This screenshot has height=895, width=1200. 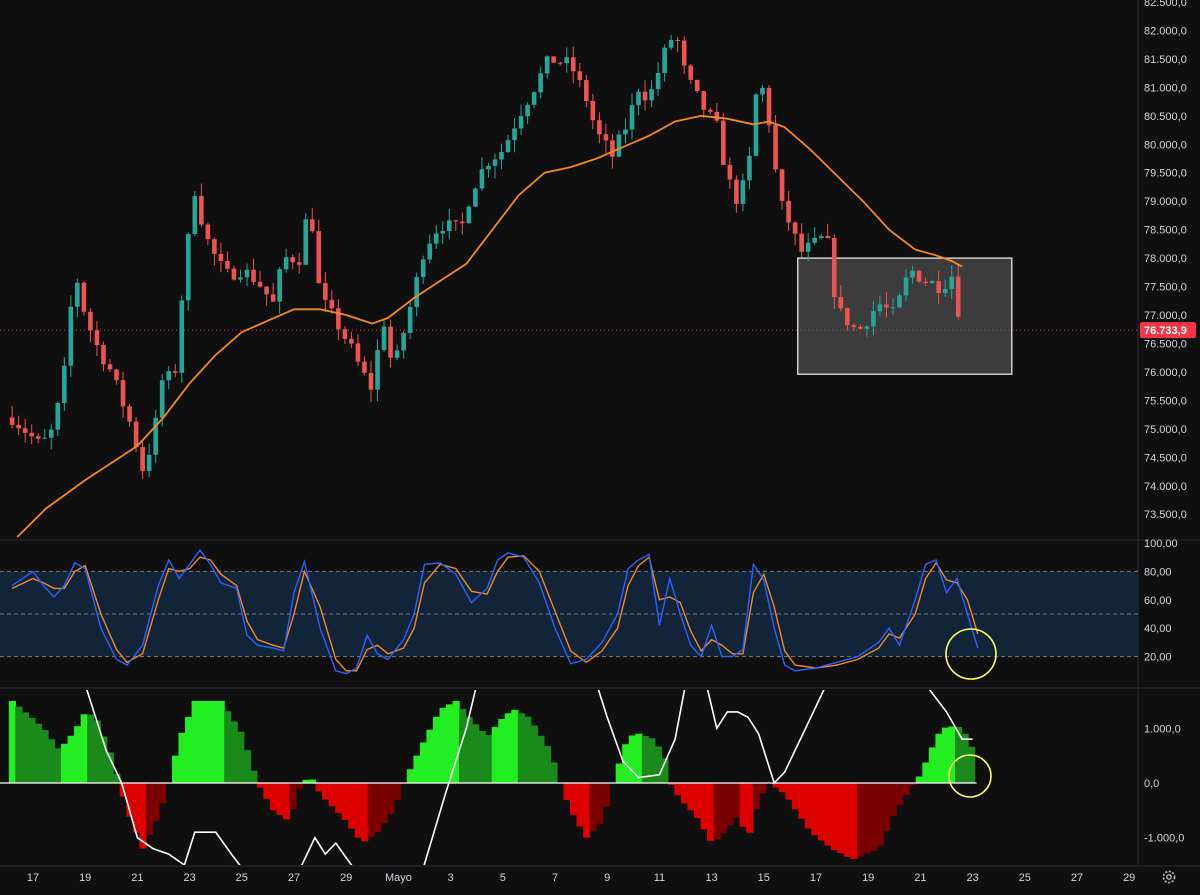 What do you see at coordinates (1158, 658) in the screenshot?
I see `stoch-tick-label: 20,00` at bounding box center [1158, 658].